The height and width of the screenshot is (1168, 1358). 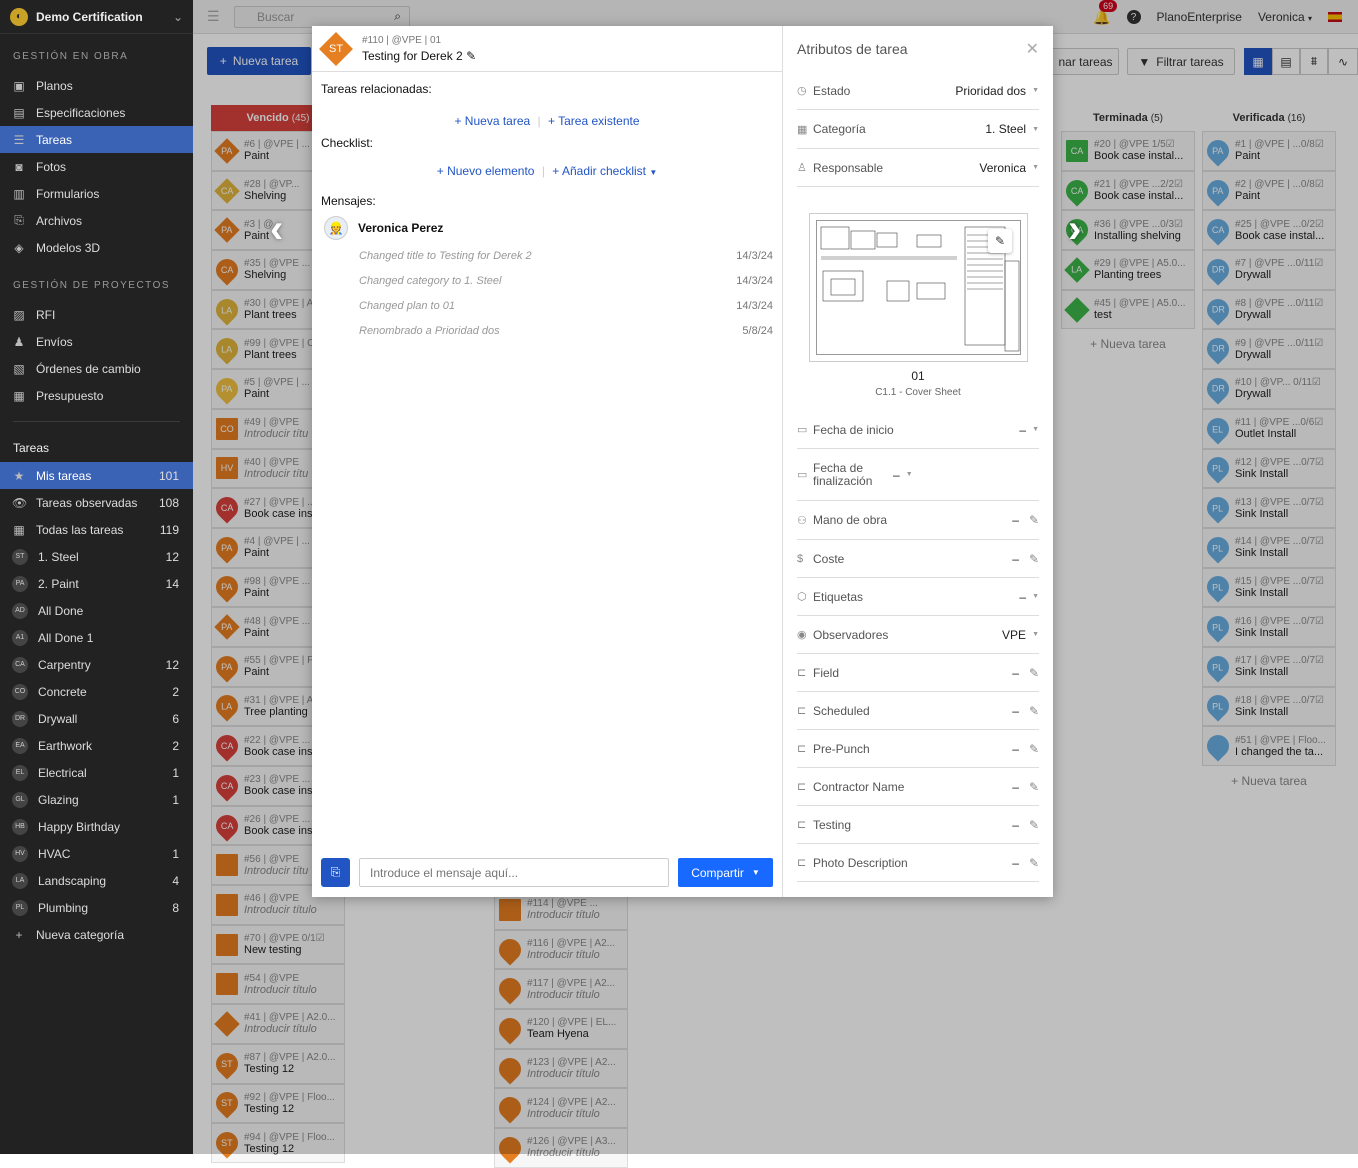 I want to click on add-checklist-link: + Añadir checklist ▼, so click(x=604, y=171).